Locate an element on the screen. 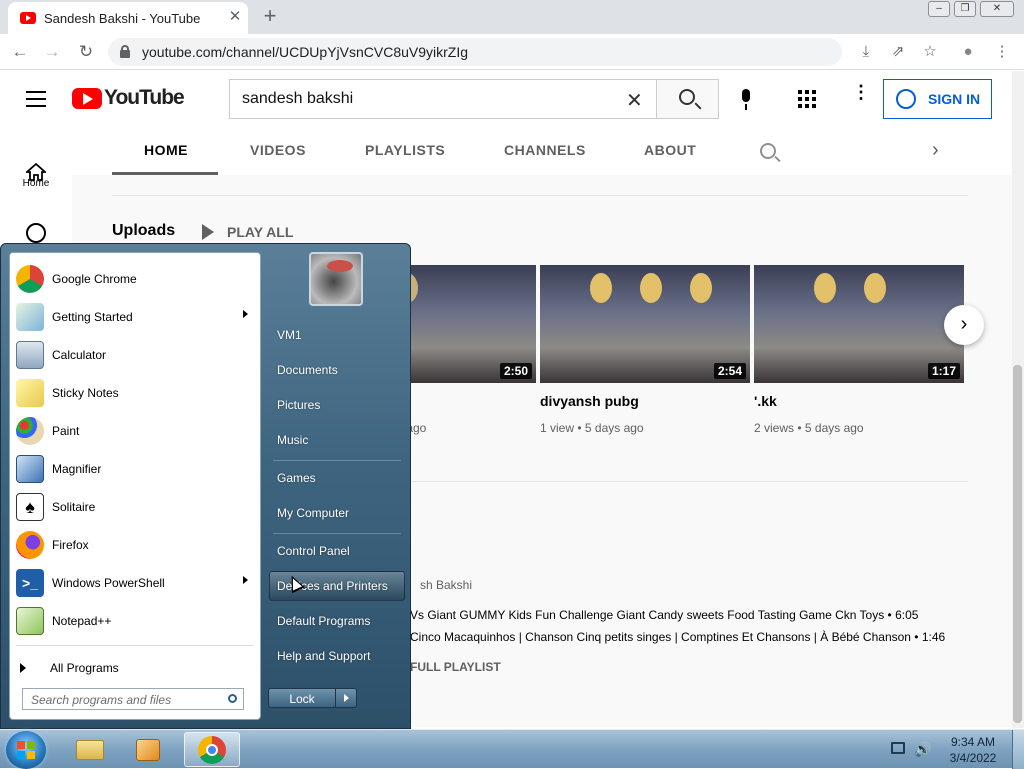  start-button is located at coordinates (26, 750).